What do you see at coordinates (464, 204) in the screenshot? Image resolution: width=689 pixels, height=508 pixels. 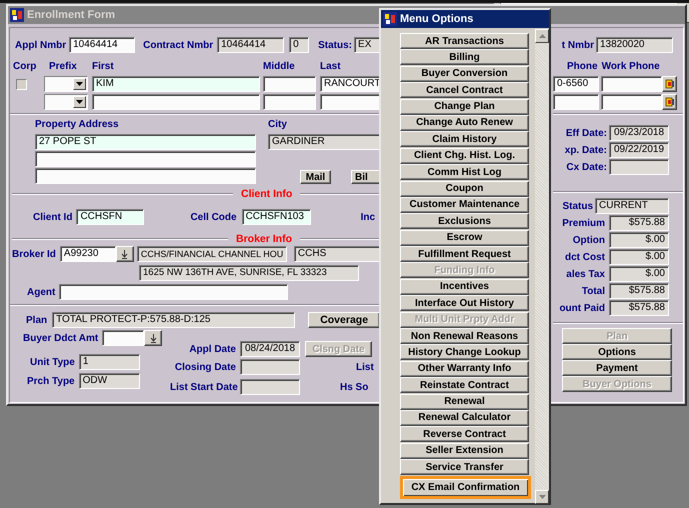 I see `menu-option-button: Customer Maintenance` at bounding box center [464, 204].